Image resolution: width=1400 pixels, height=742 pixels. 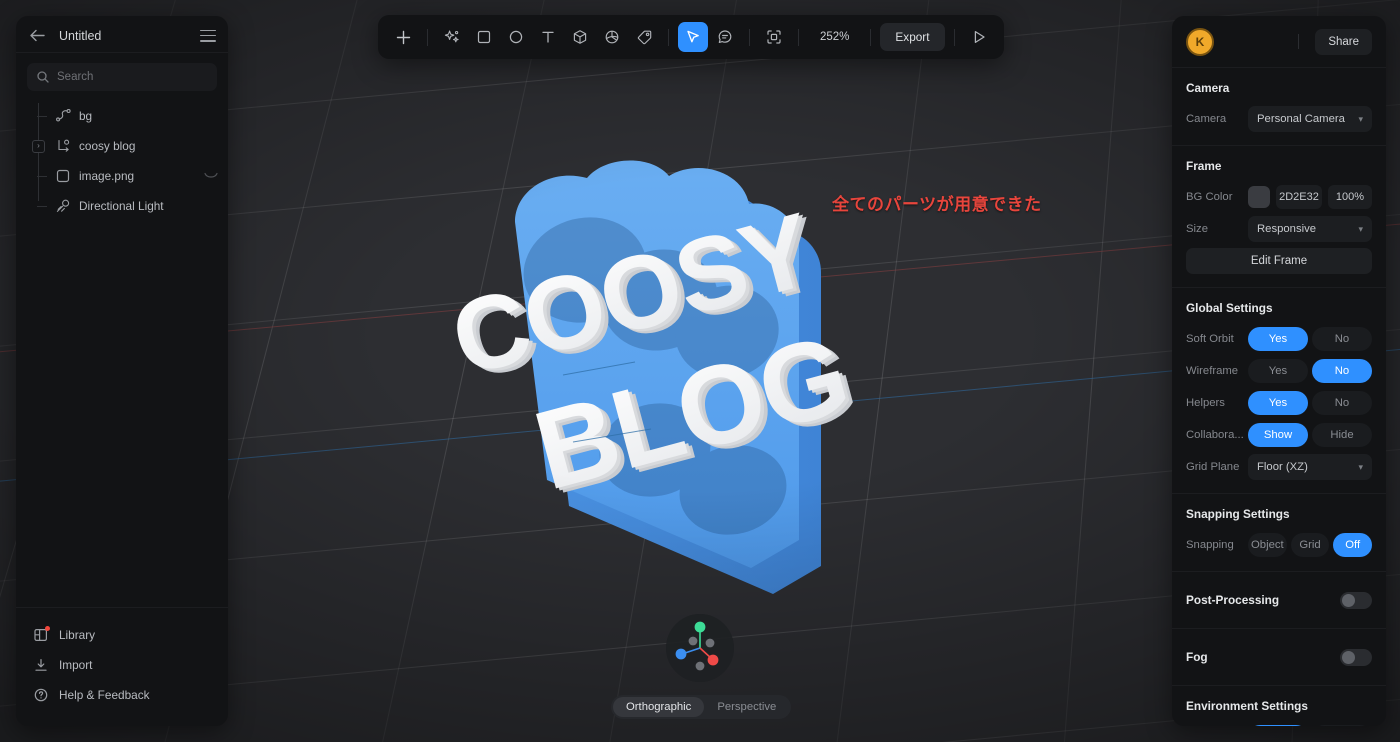 I want to click on collaborators-show: Show, so click(x=1278, y=435).